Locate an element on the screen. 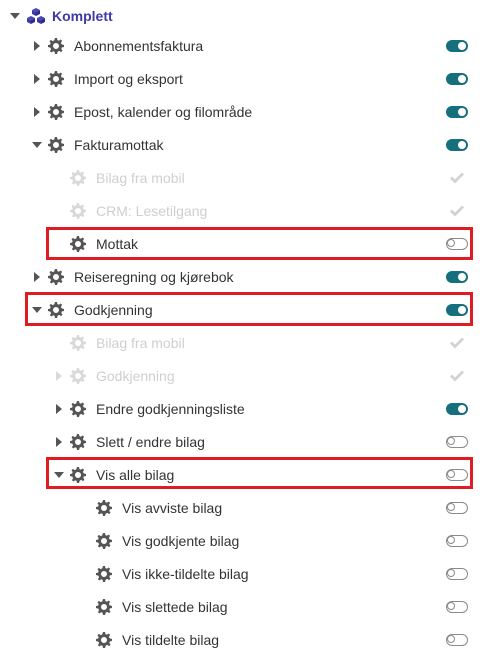 The height and width of the screenshot is (658, 497). tree-item: Vis ikke-tildelte bilag is located at coordinates (248, 573).